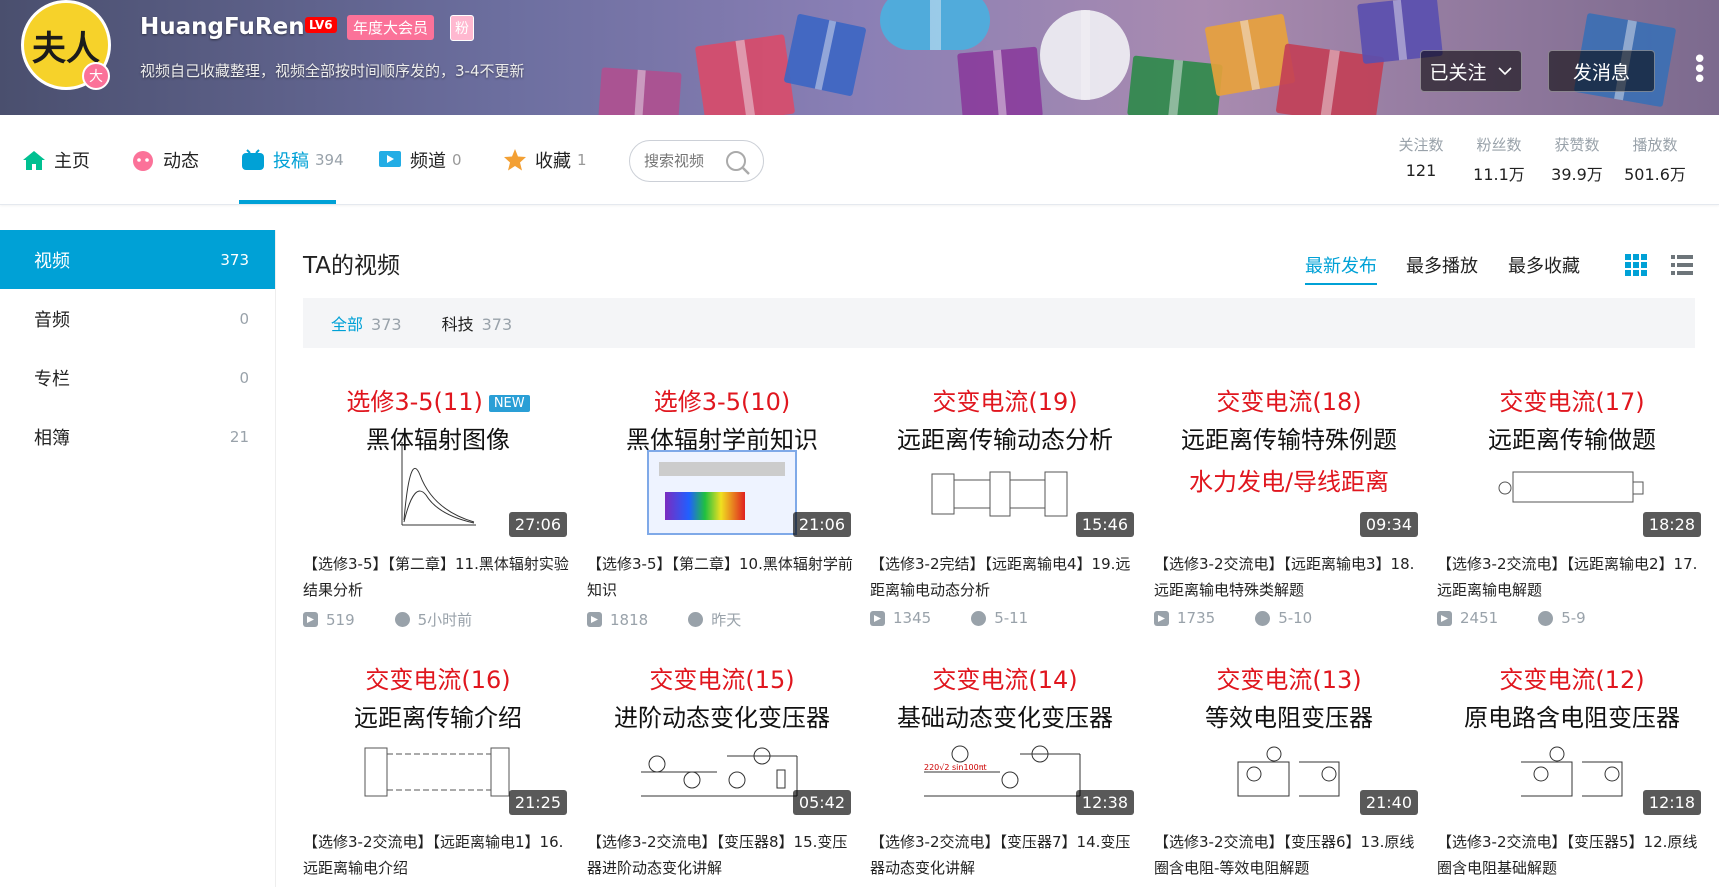 This screenshot has width=1719, height=887. What do you see at coordinates (1104, 802) in the screenshot?
I see `video-duration: 12:38` at bounding box center [1104, 802].